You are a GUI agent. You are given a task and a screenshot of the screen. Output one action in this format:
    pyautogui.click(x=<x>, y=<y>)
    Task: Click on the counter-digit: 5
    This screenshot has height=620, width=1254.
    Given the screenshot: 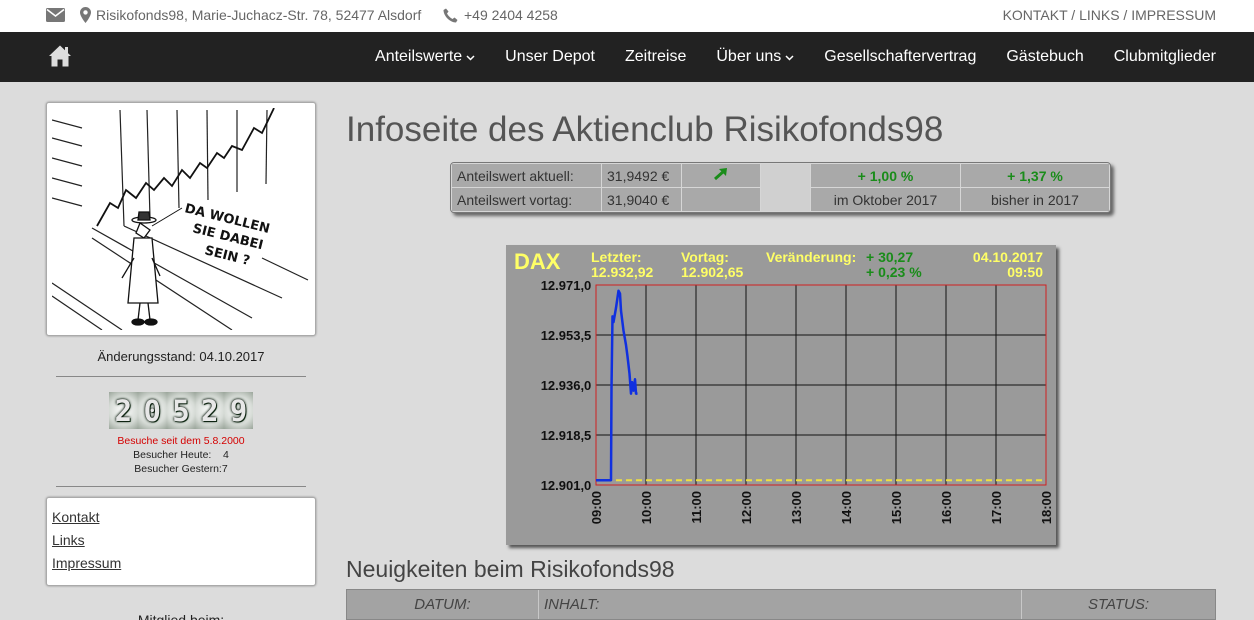 What is the action you would take?
    pyautogui.click(x=181, y=410)
    